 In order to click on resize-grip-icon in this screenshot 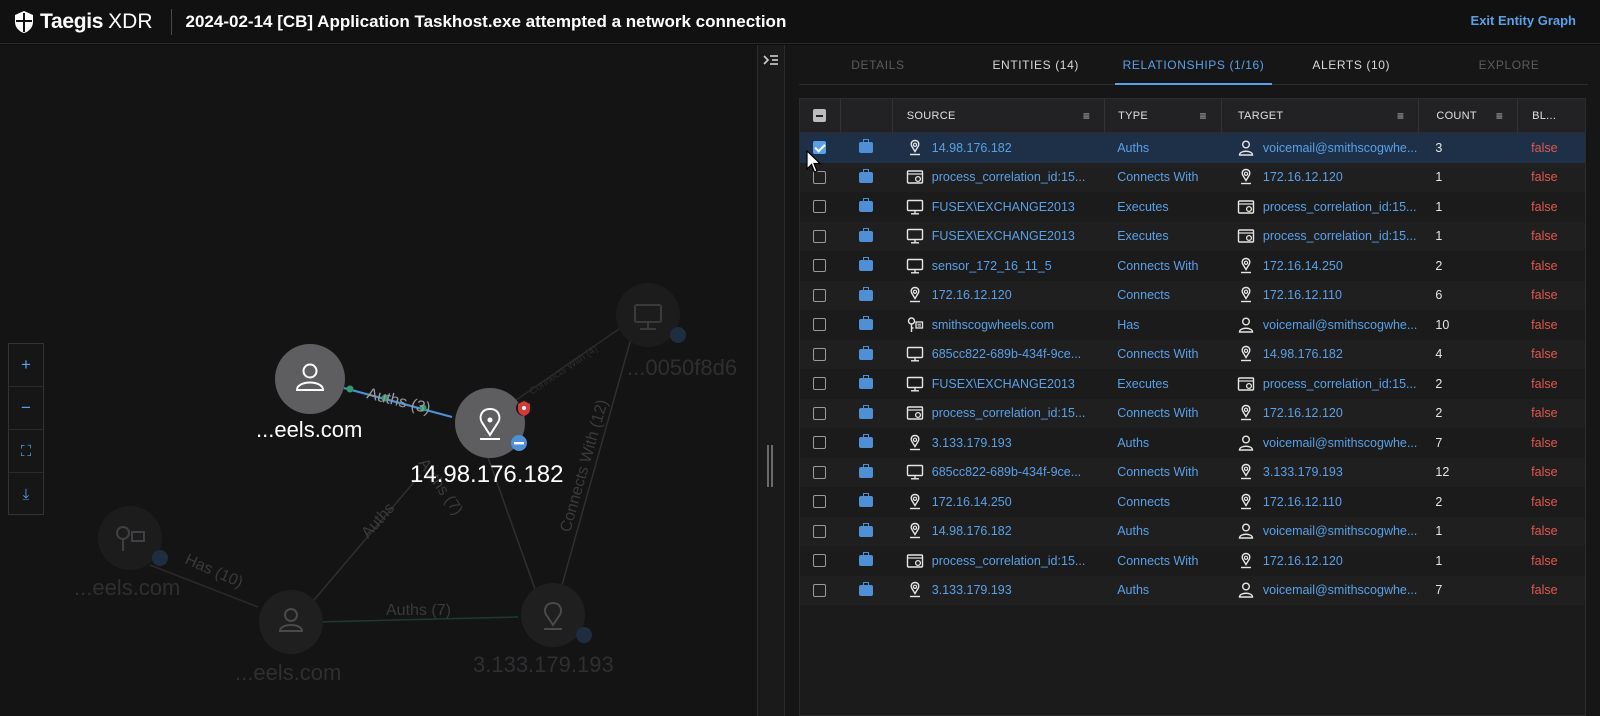, I will do `click(770, 466)`.